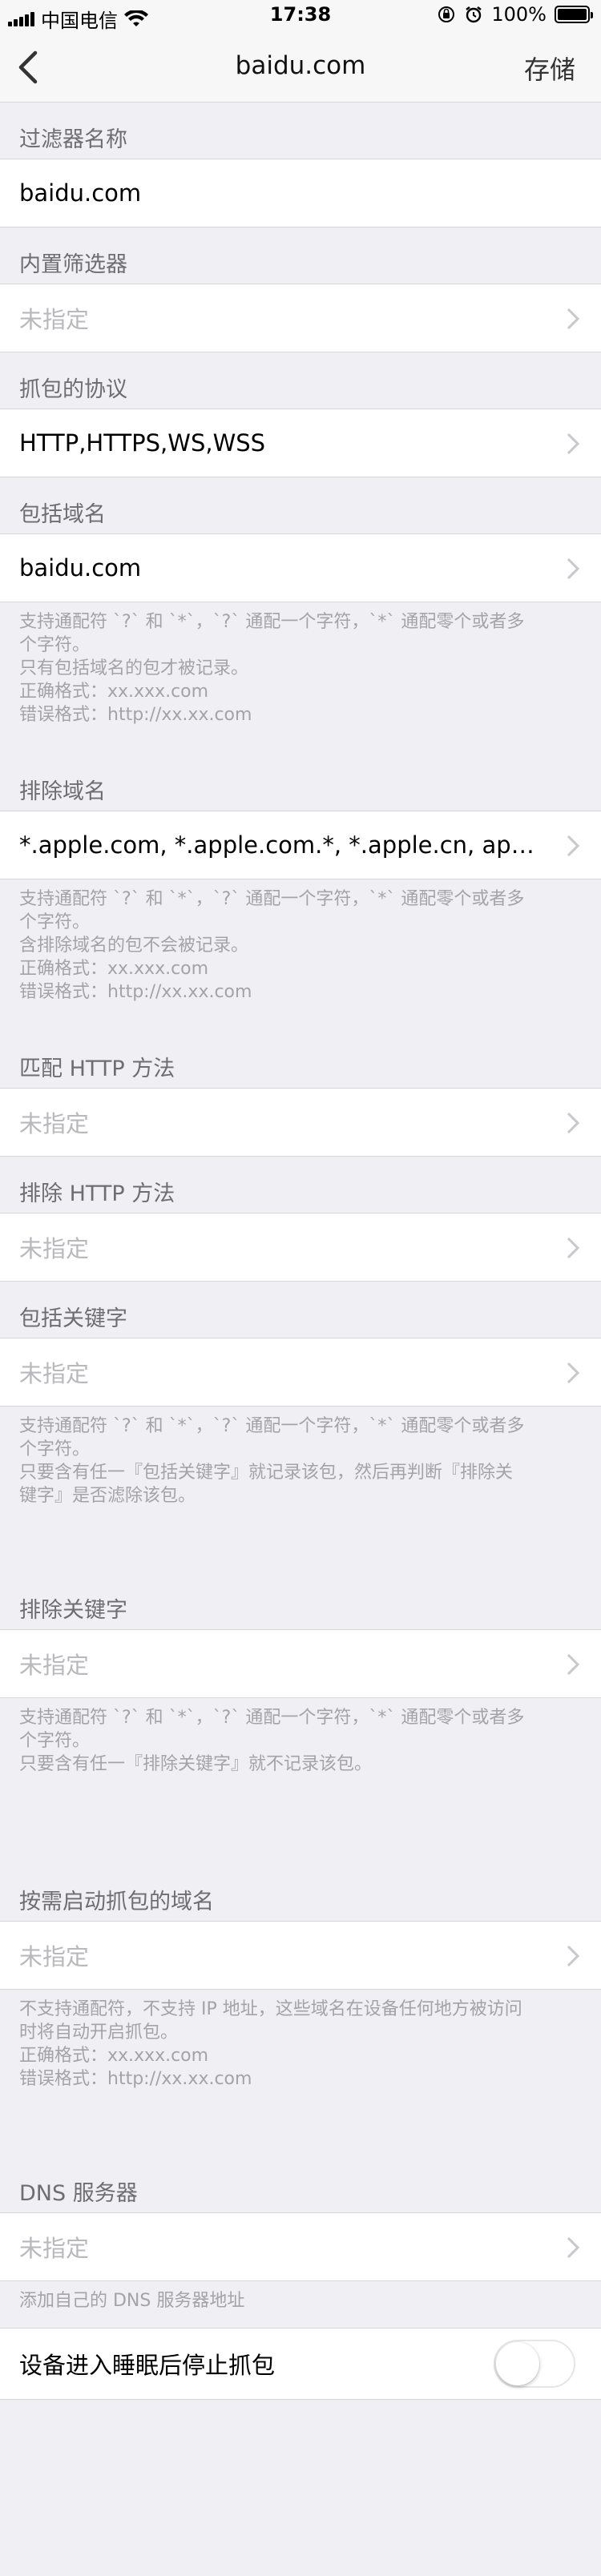  Describe the element at coordinates (300, 1372) in the screenshot. I see `include-keyword-row: 未指定` at that location.